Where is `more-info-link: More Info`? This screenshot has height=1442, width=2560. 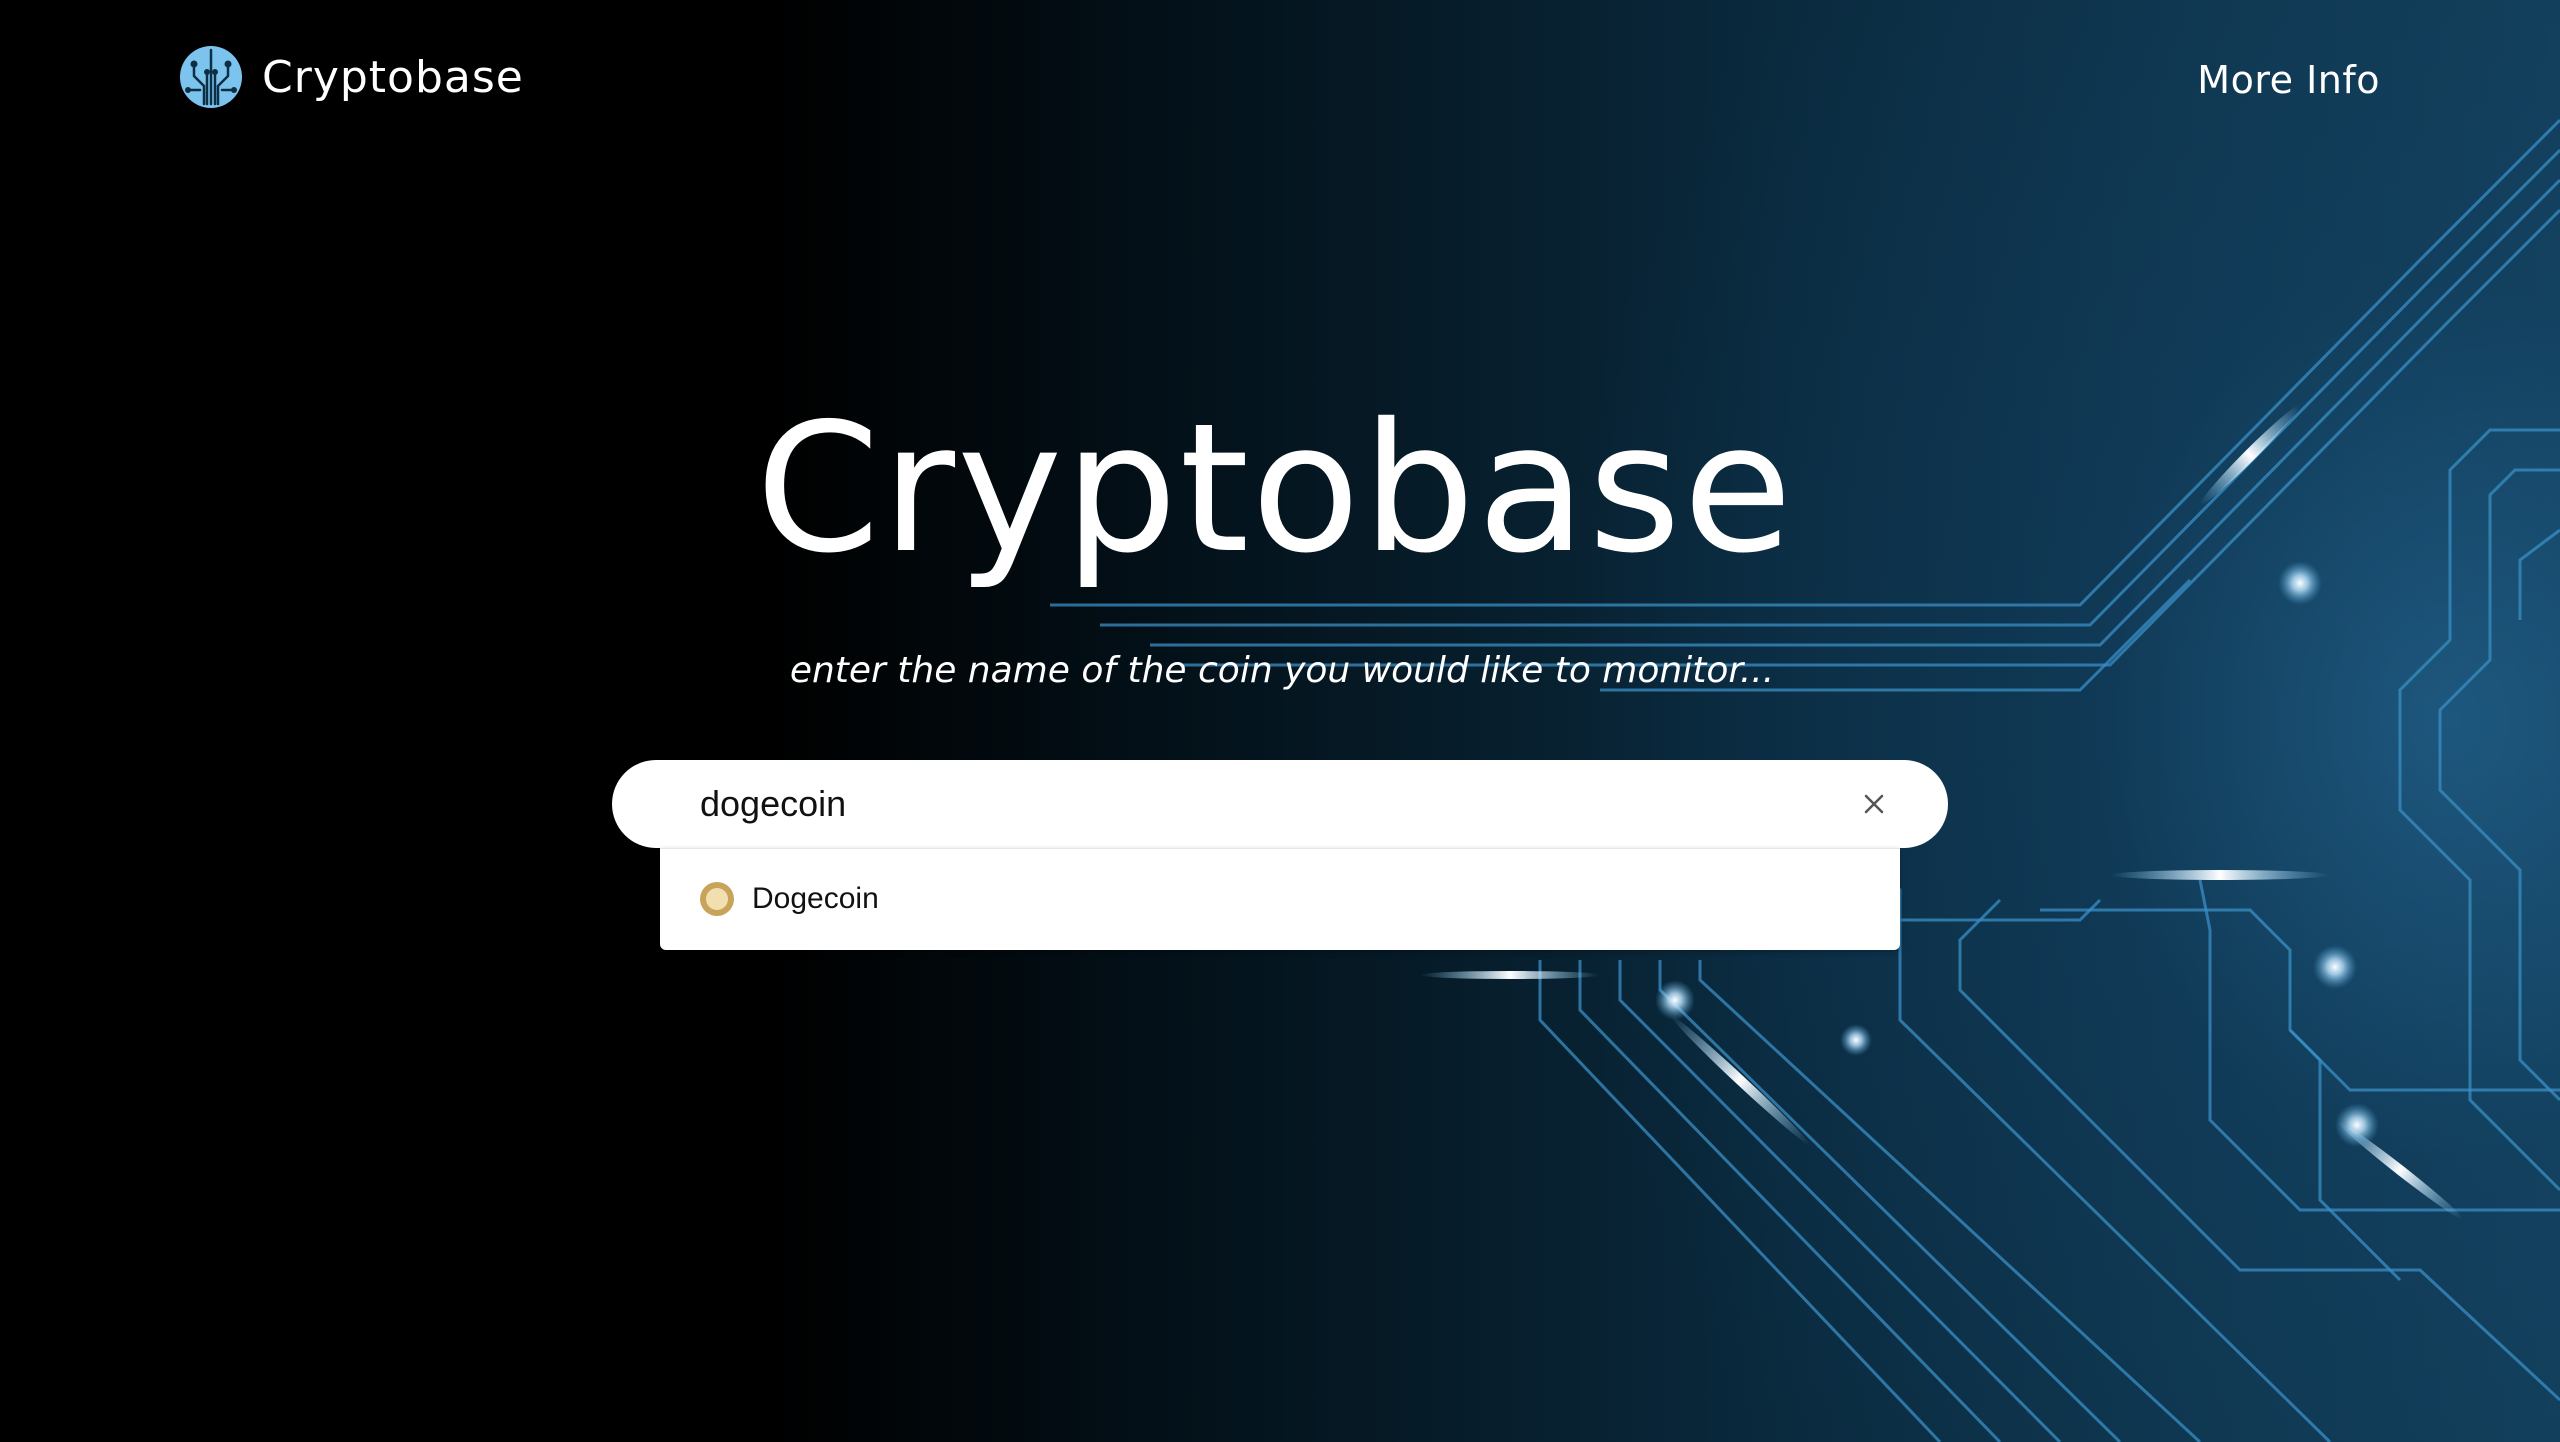
more-info-link: More Info is located at coordinates (2288, 80).